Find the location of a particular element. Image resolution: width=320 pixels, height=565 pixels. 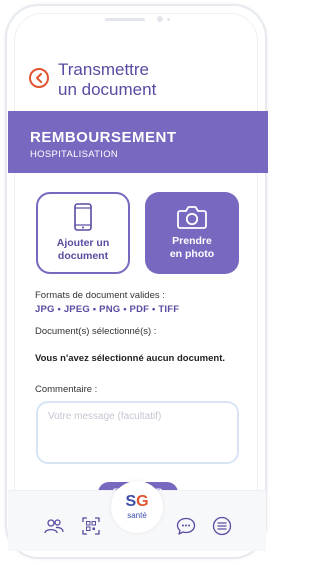

no-document-message: Vous n'avez sélectionné aucun document. is located at coordinates (130, 358).